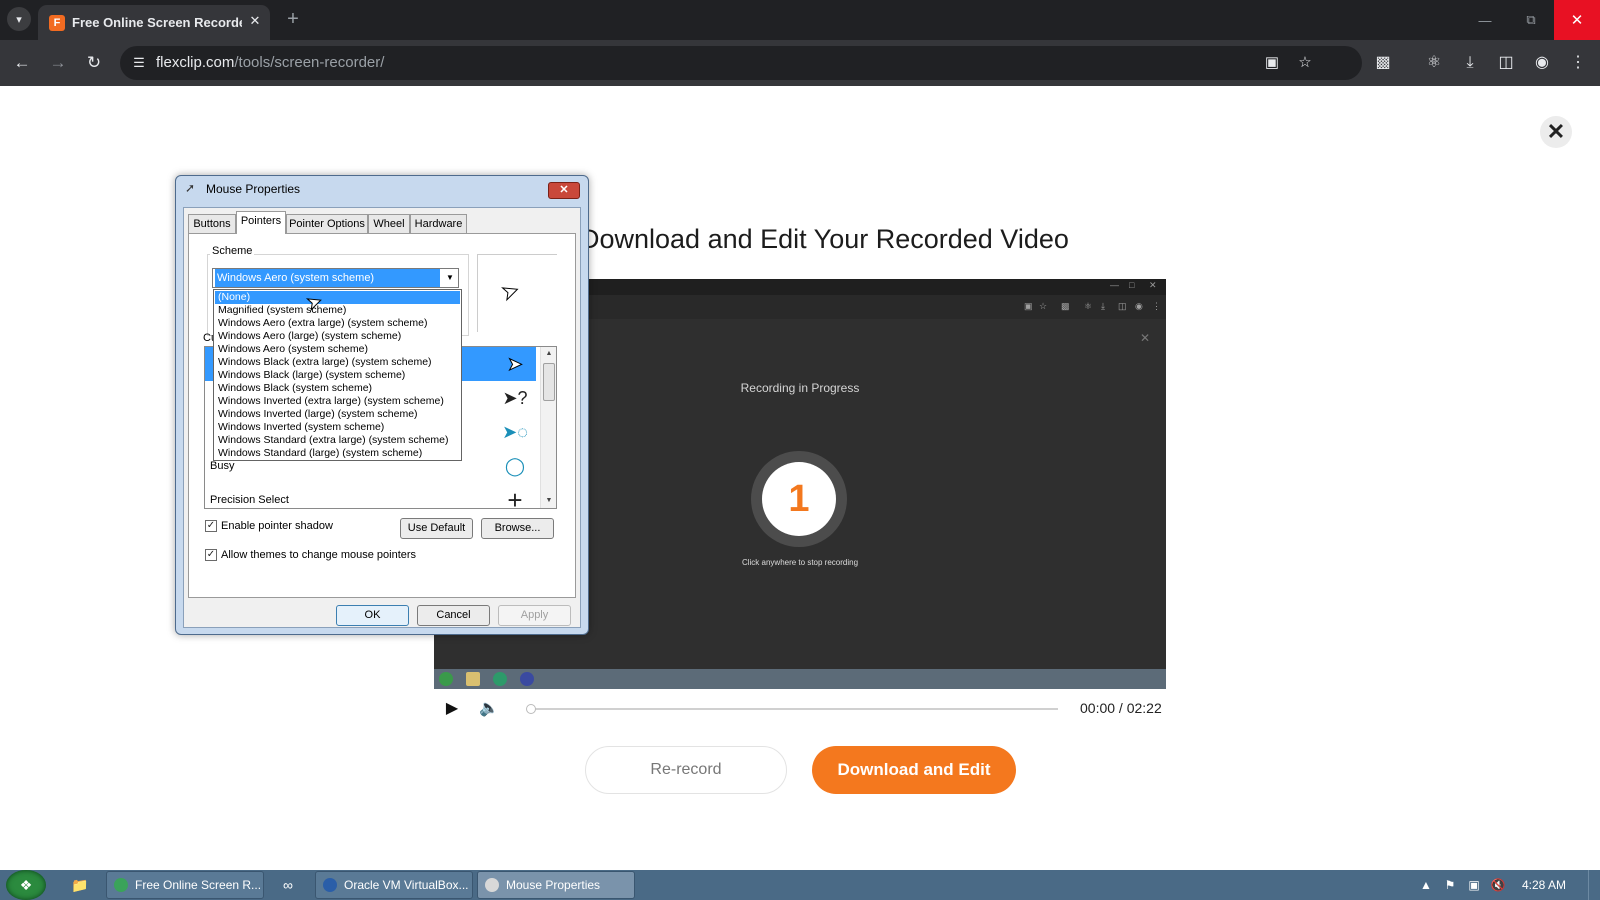 The width and height of the screenshot is (1600, 900). I want to click on chrome-icon, so click(121, 885).